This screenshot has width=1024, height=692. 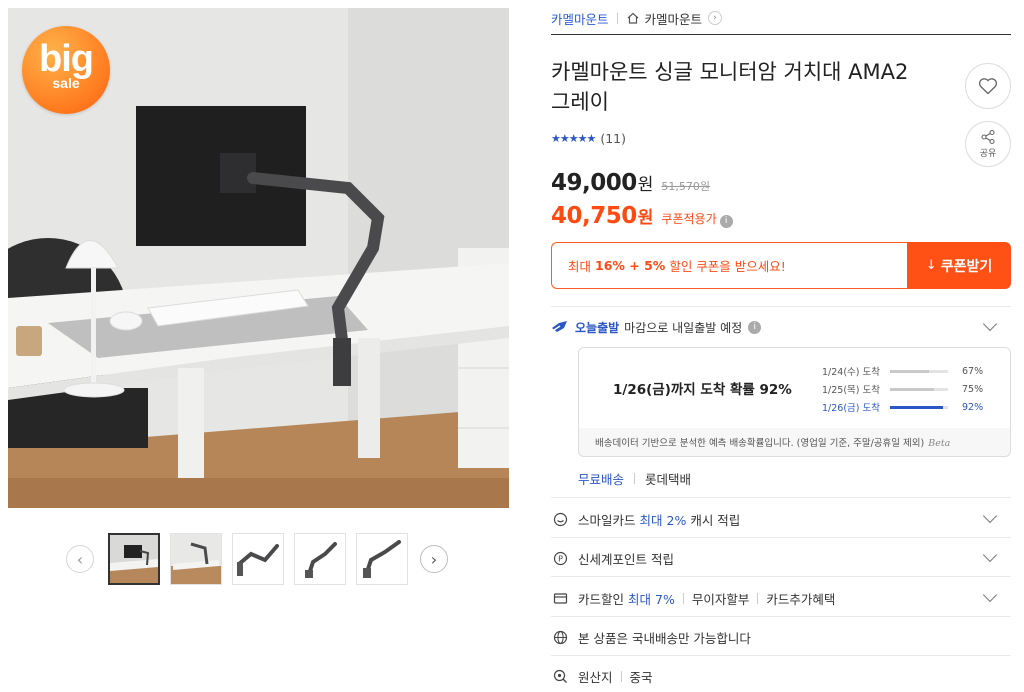 What do you see at coordinates (801, 599) in the screenshot?
I see `card-extra-label: 카드추가혜택` at bounding box center [801, 599].